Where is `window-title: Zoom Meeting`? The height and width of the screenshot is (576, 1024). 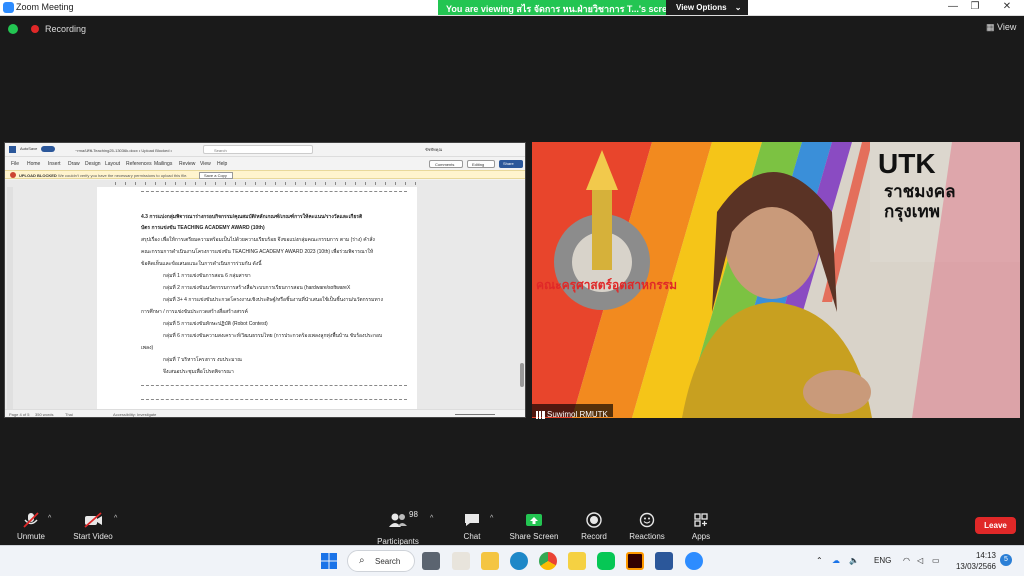
window-title: Zoom Meeting is located at coordinates (45, 7).